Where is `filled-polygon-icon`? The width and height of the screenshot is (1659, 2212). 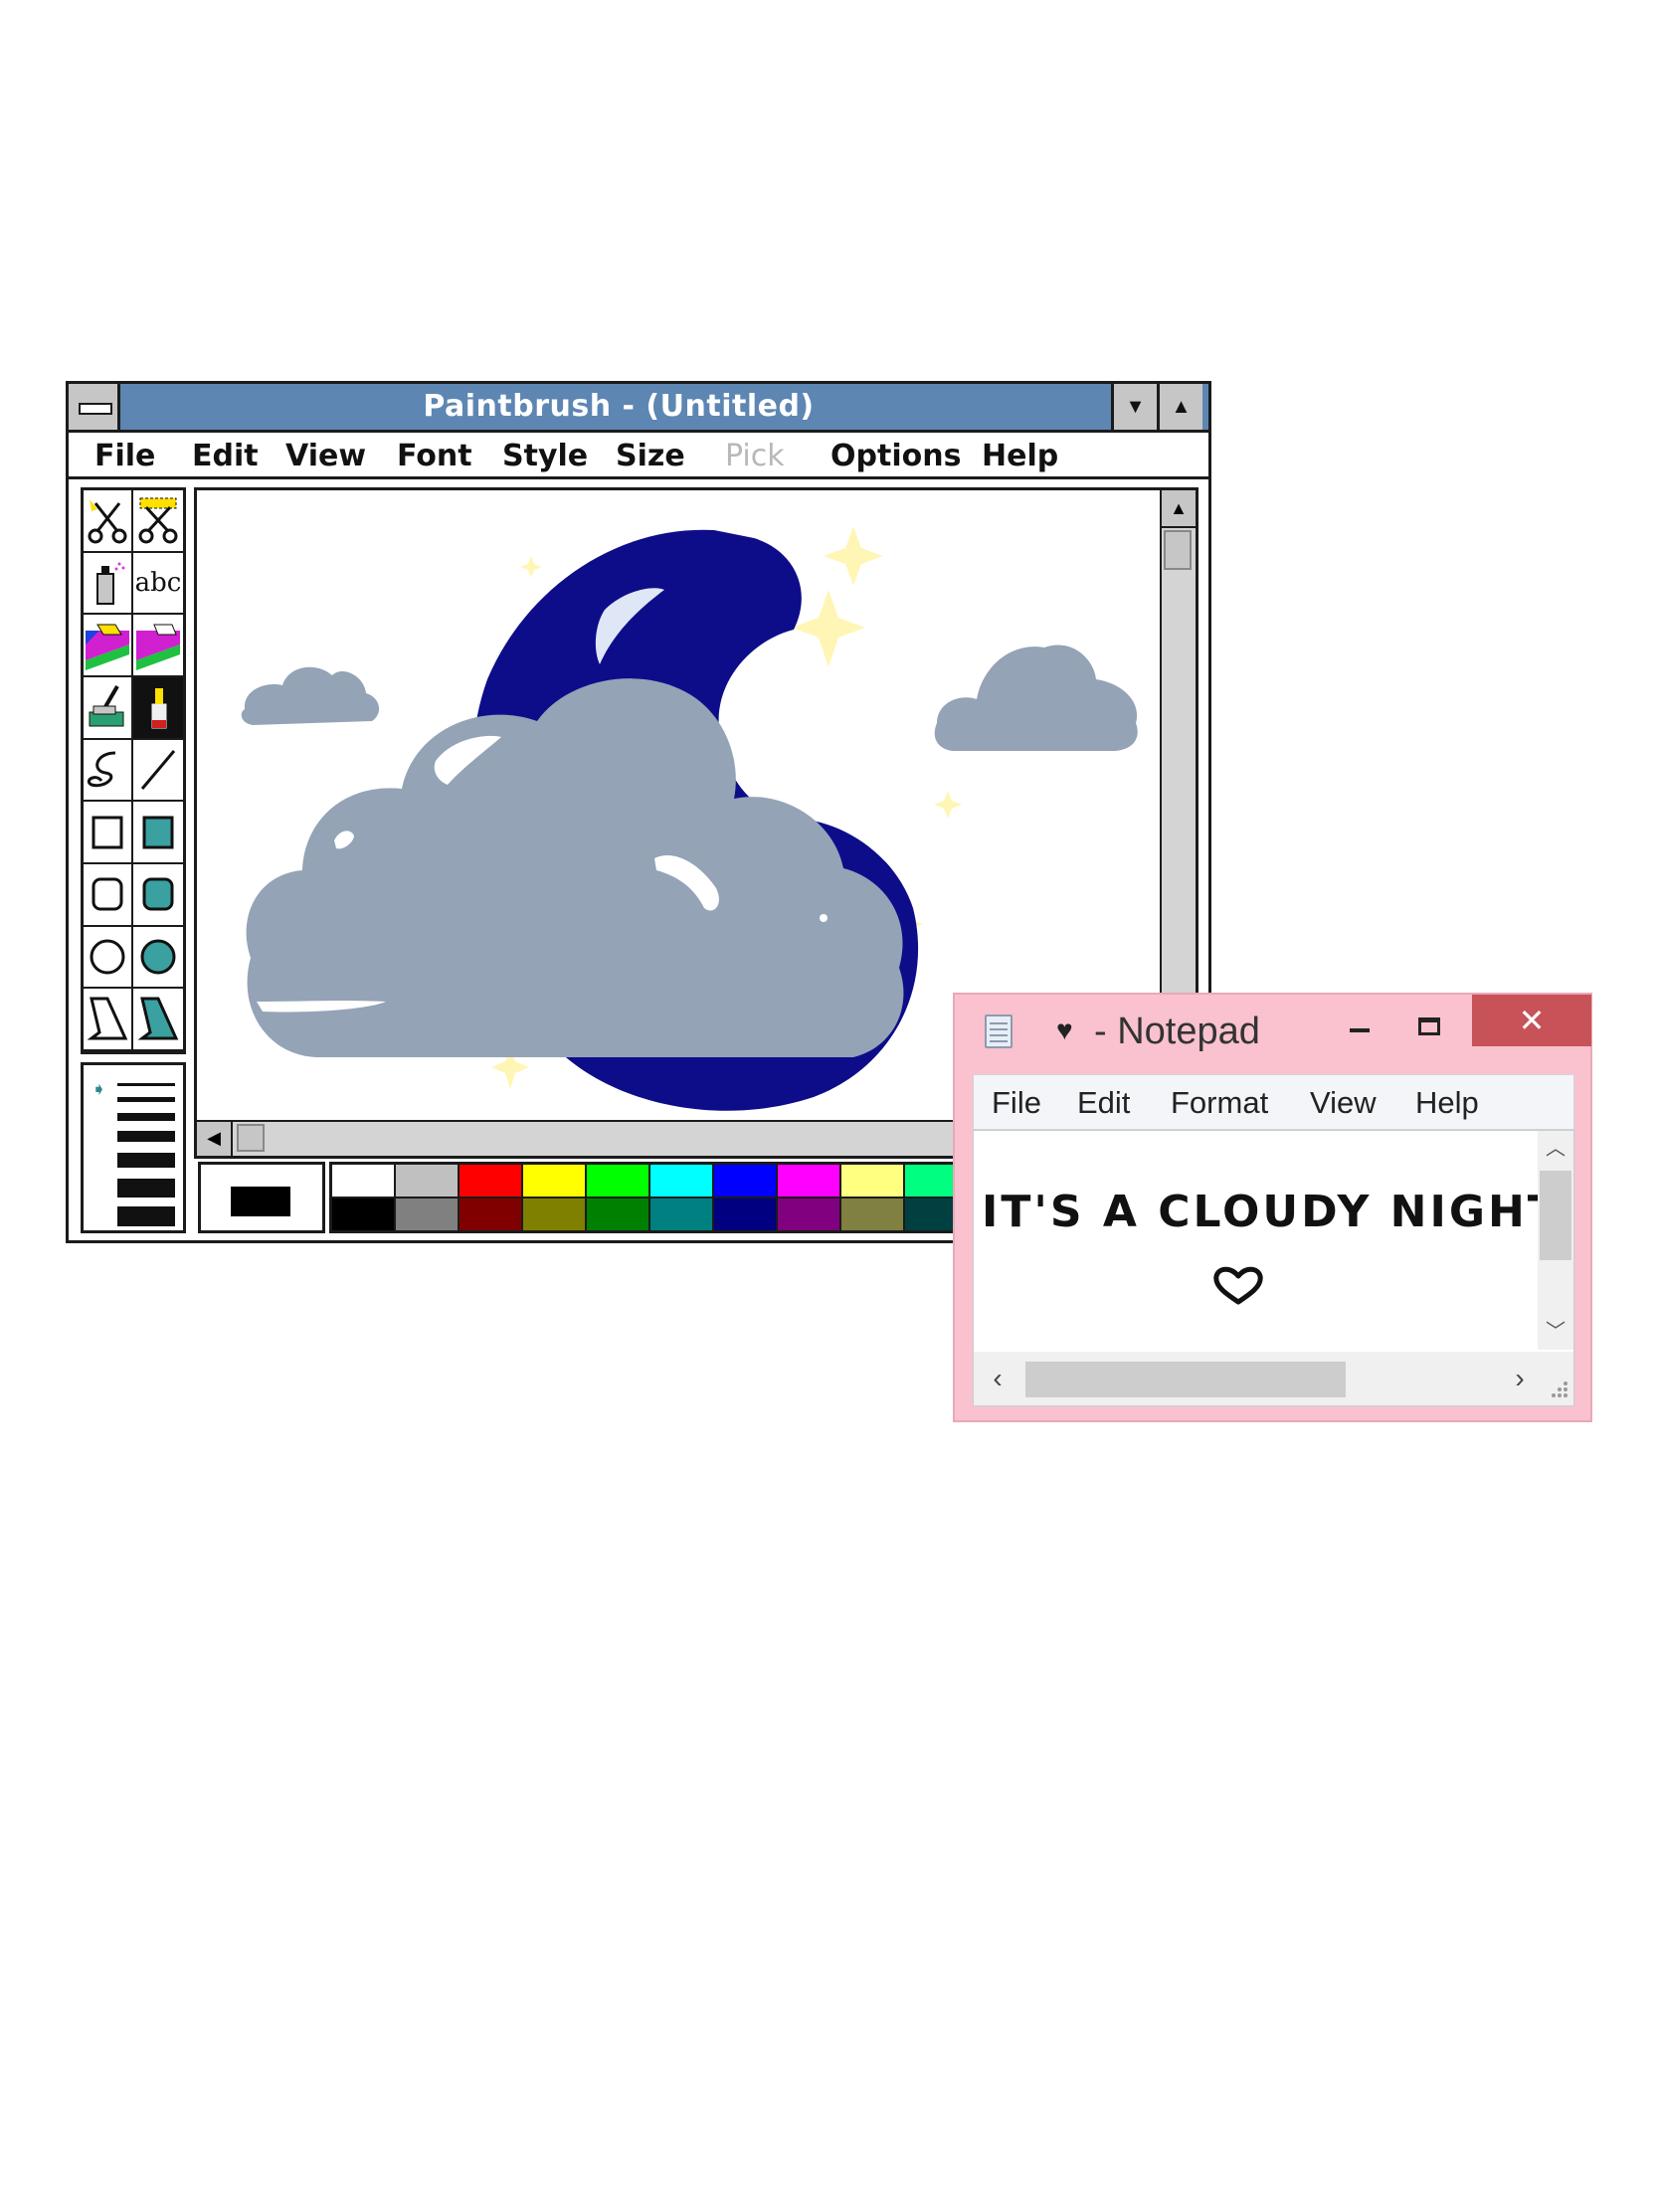
filled-polygon-icon is located at coordinates (158, 1020).